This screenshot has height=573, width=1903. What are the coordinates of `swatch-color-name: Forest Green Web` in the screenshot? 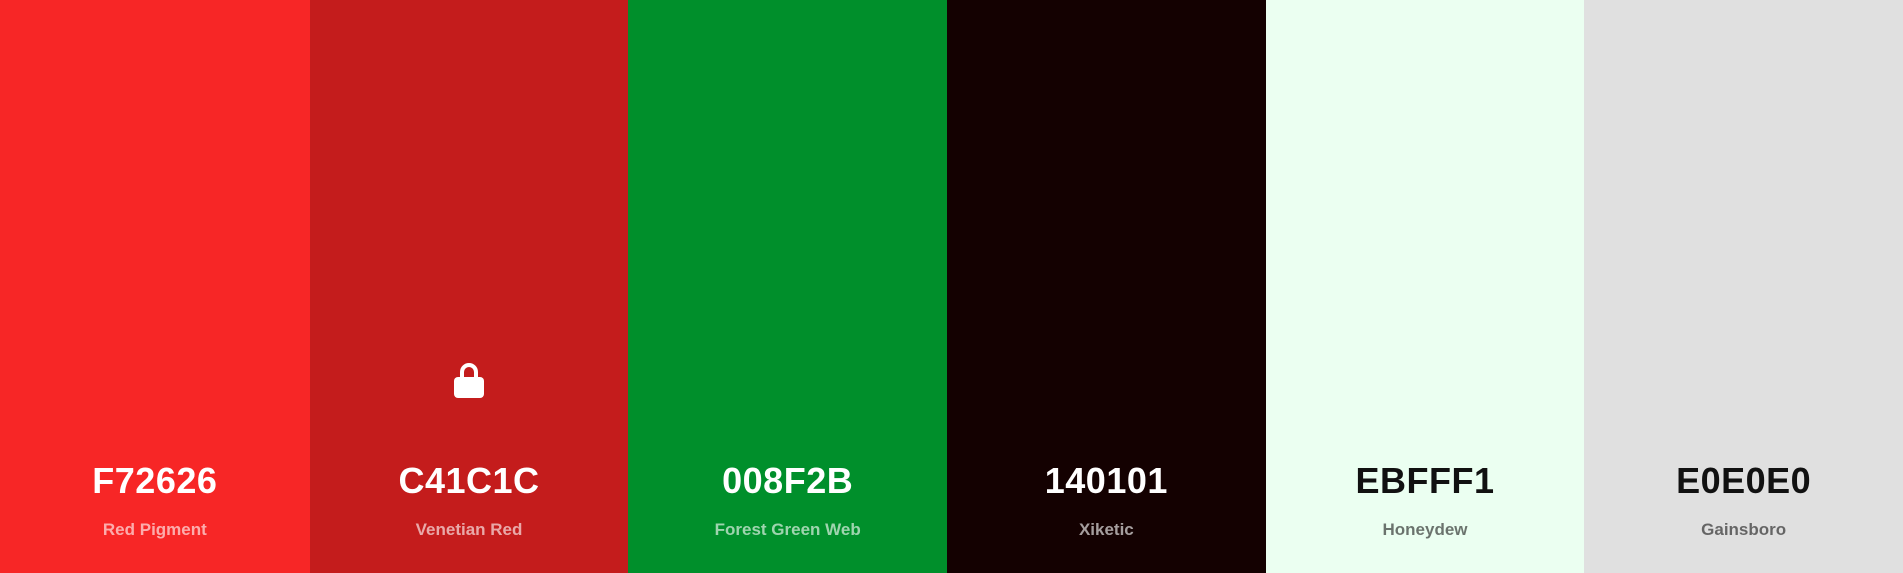 It's located at (787, 529).